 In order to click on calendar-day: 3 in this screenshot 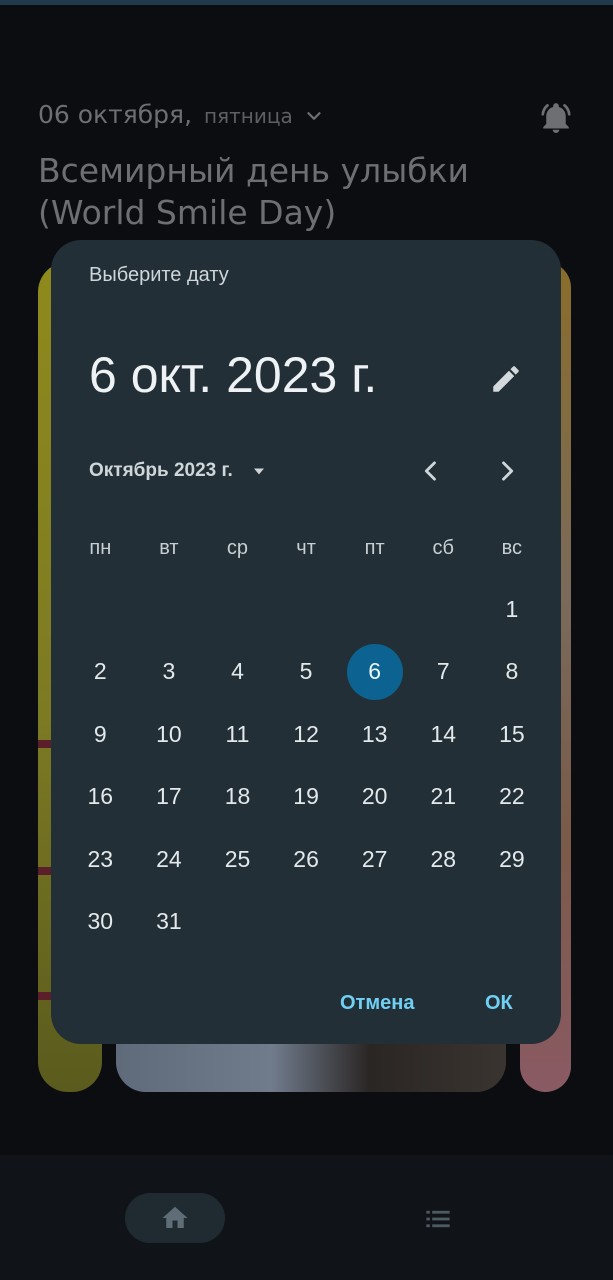, I will do `click(169, 672)`.